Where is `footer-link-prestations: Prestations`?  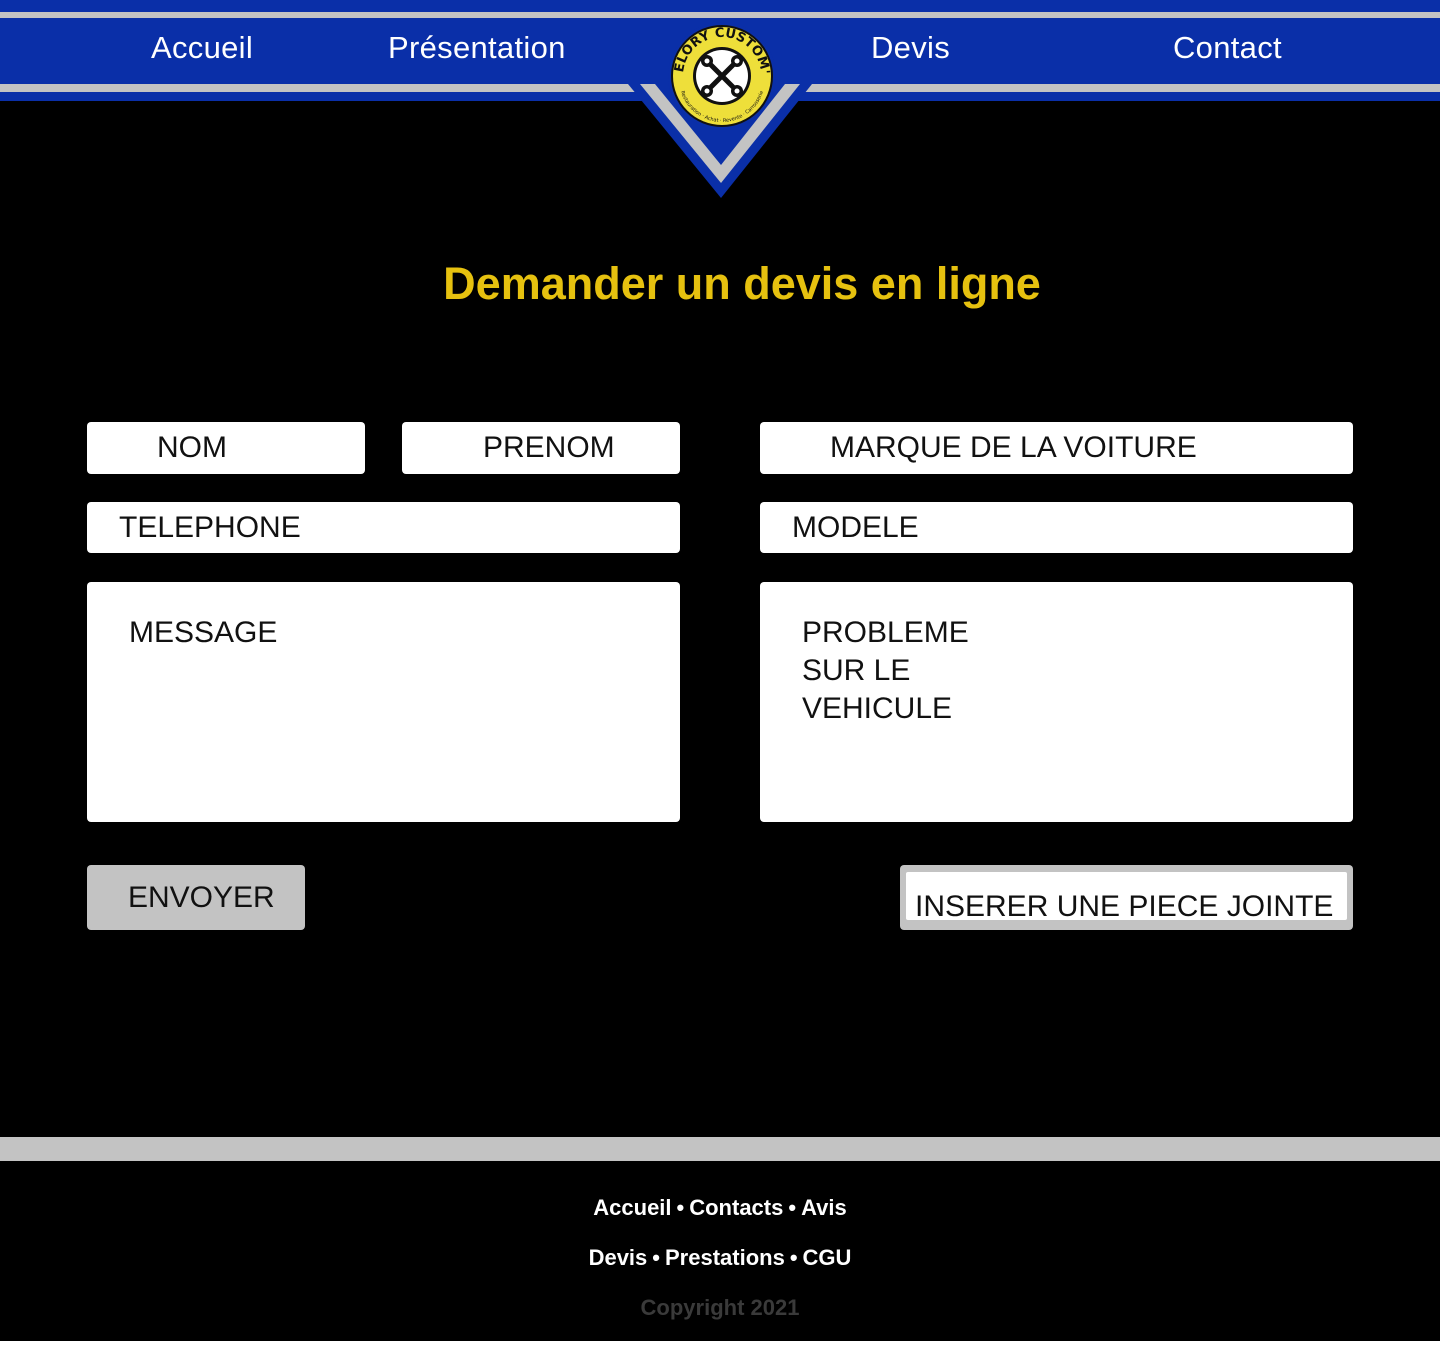 footer-link-prestations: Prestations is located at coordinates (725, 1257).